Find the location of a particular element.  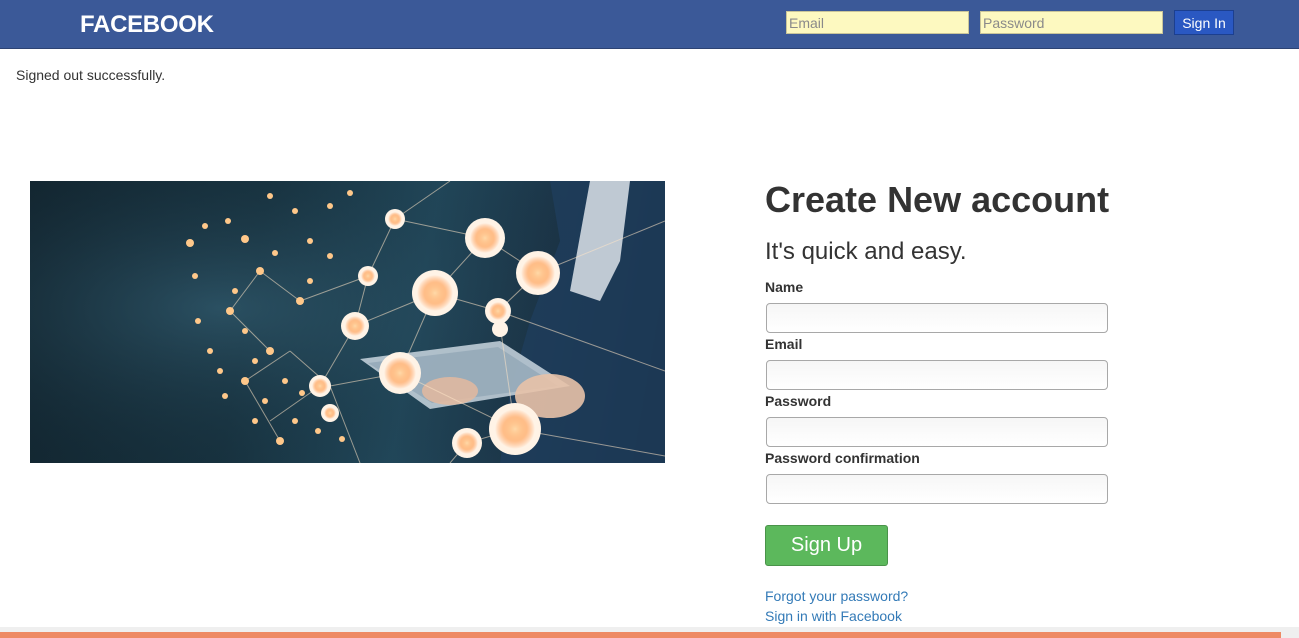

signup-subtitle: It's quick and easy. is located at coordinates (866, 251).